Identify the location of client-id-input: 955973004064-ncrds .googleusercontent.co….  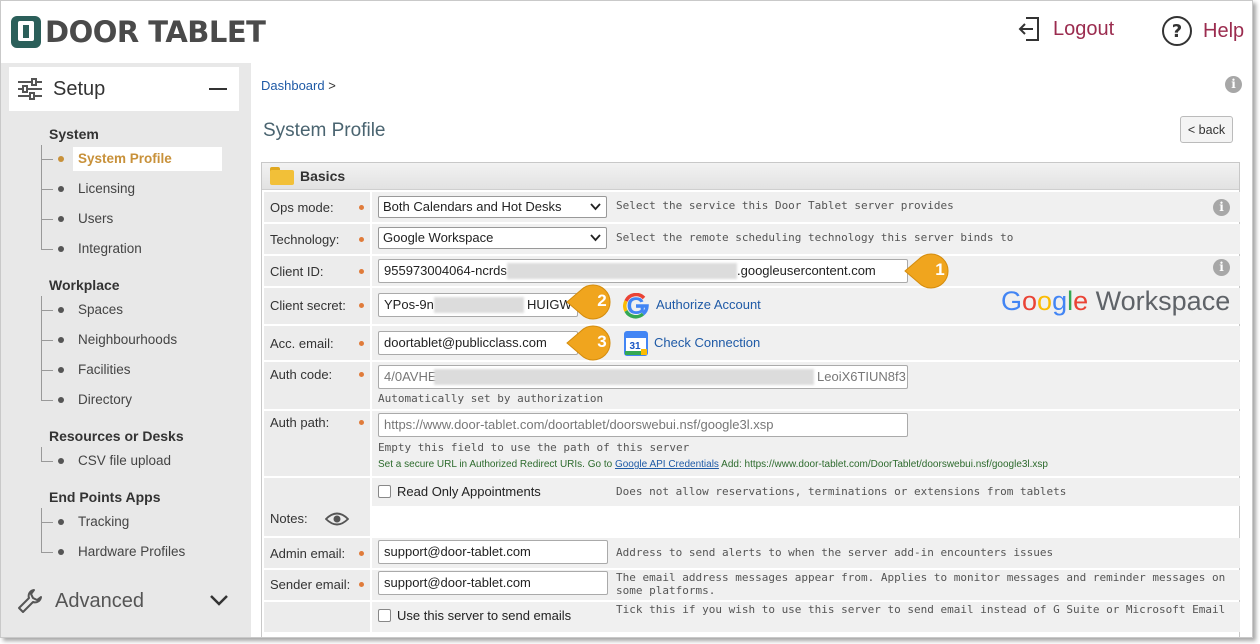
(643, 271).